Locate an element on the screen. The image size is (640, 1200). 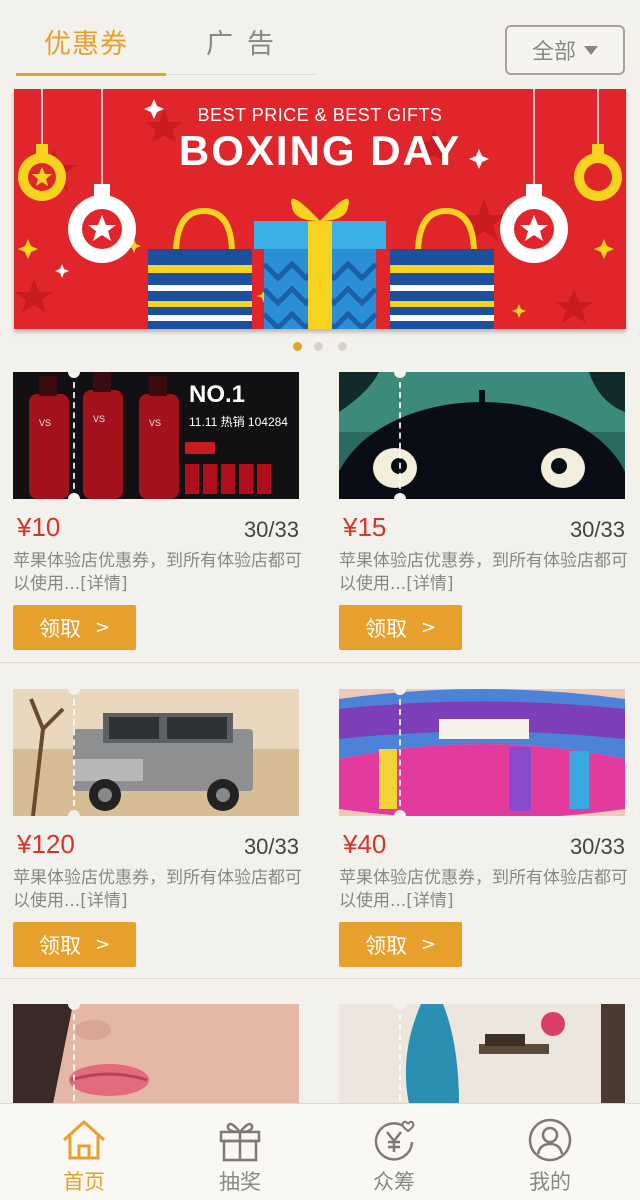
filter-dropdown-button: 全部 is located at coordinates (565, 50).